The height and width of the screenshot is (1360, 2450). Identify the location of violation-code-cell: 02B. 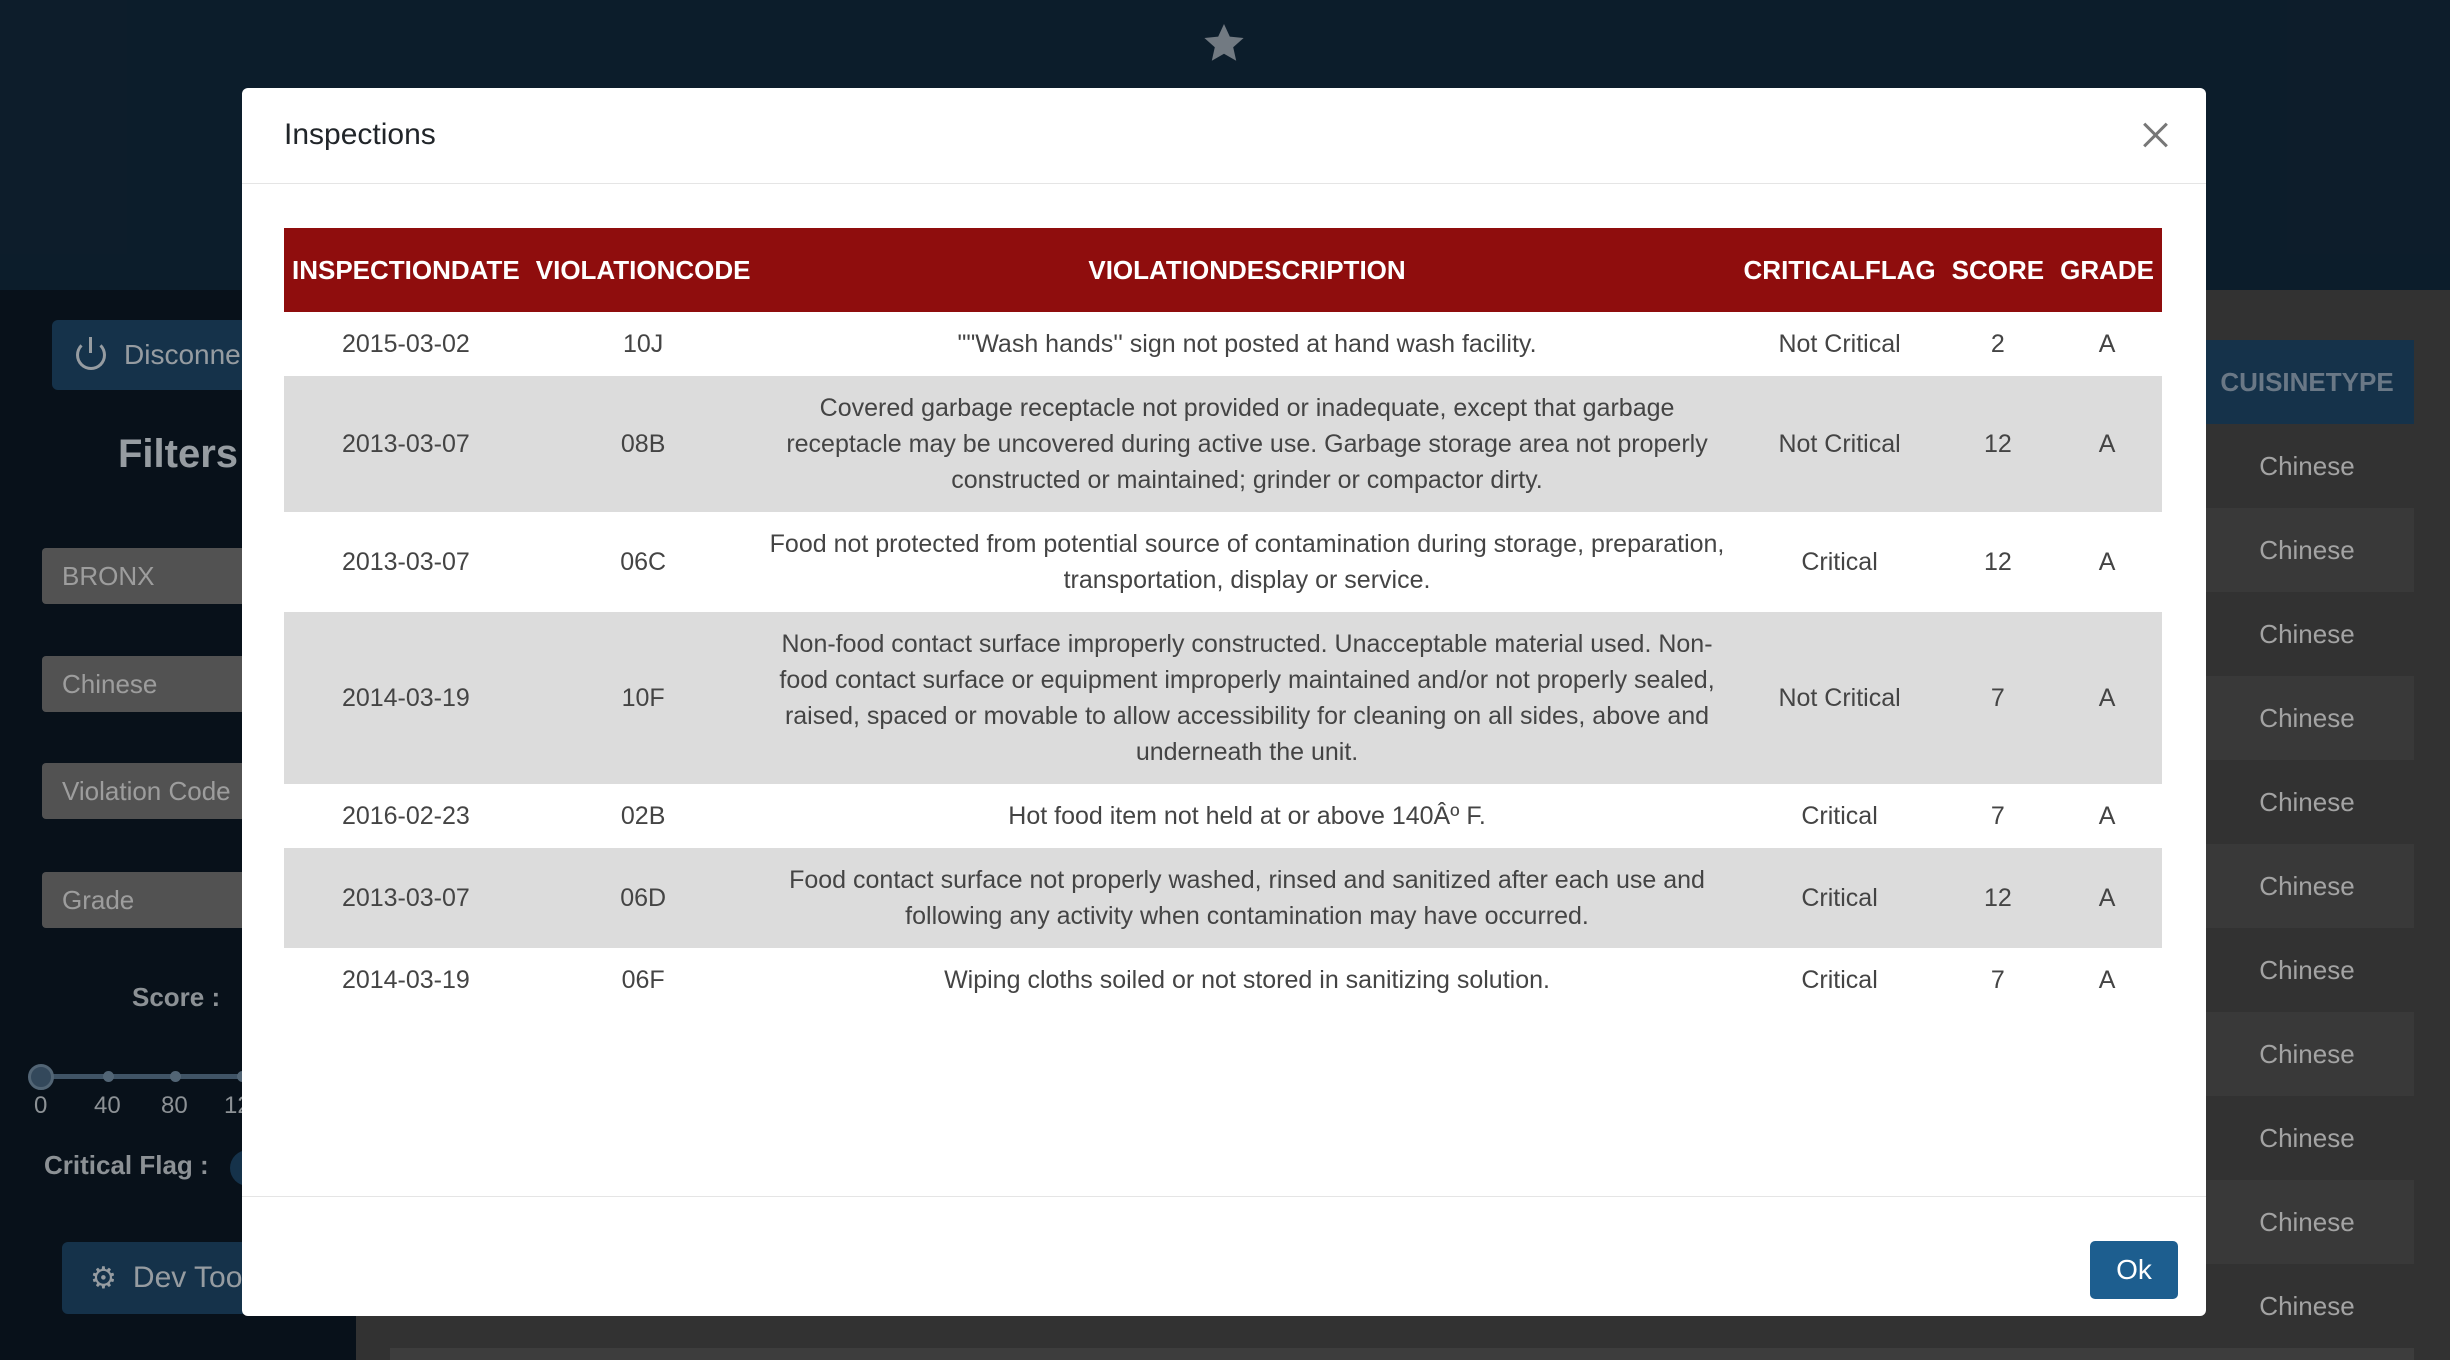
(643, 816).